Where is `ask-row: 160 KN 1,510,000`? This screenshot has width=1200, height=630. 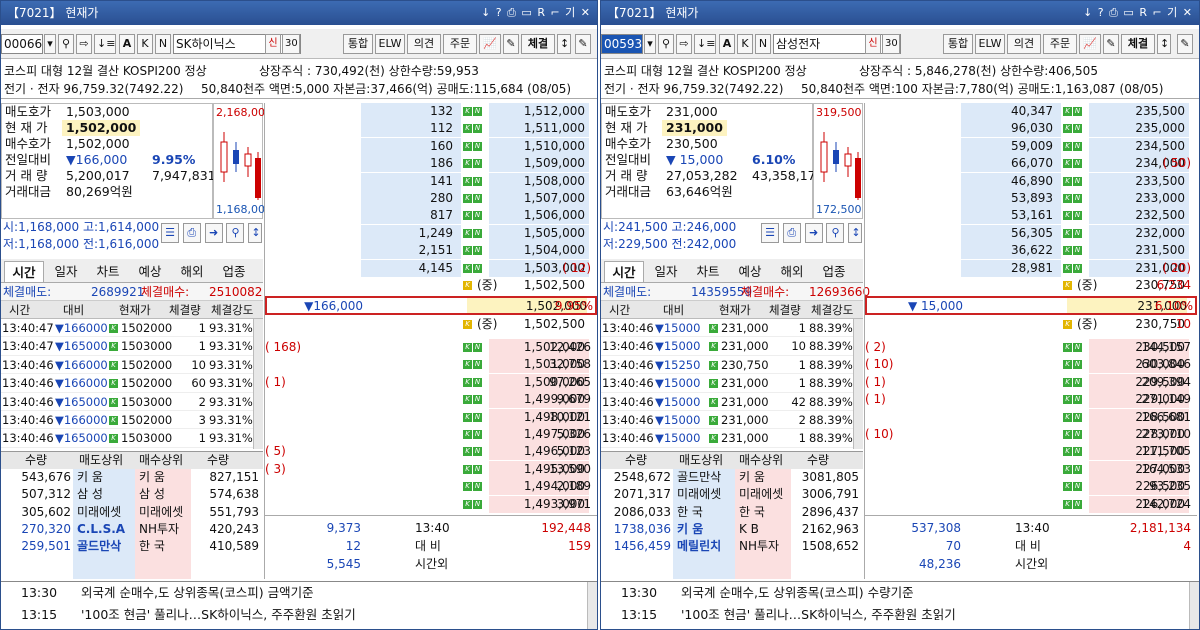
ask-row: 160 KN 1,510,000 is located at coordinates (431, 146).